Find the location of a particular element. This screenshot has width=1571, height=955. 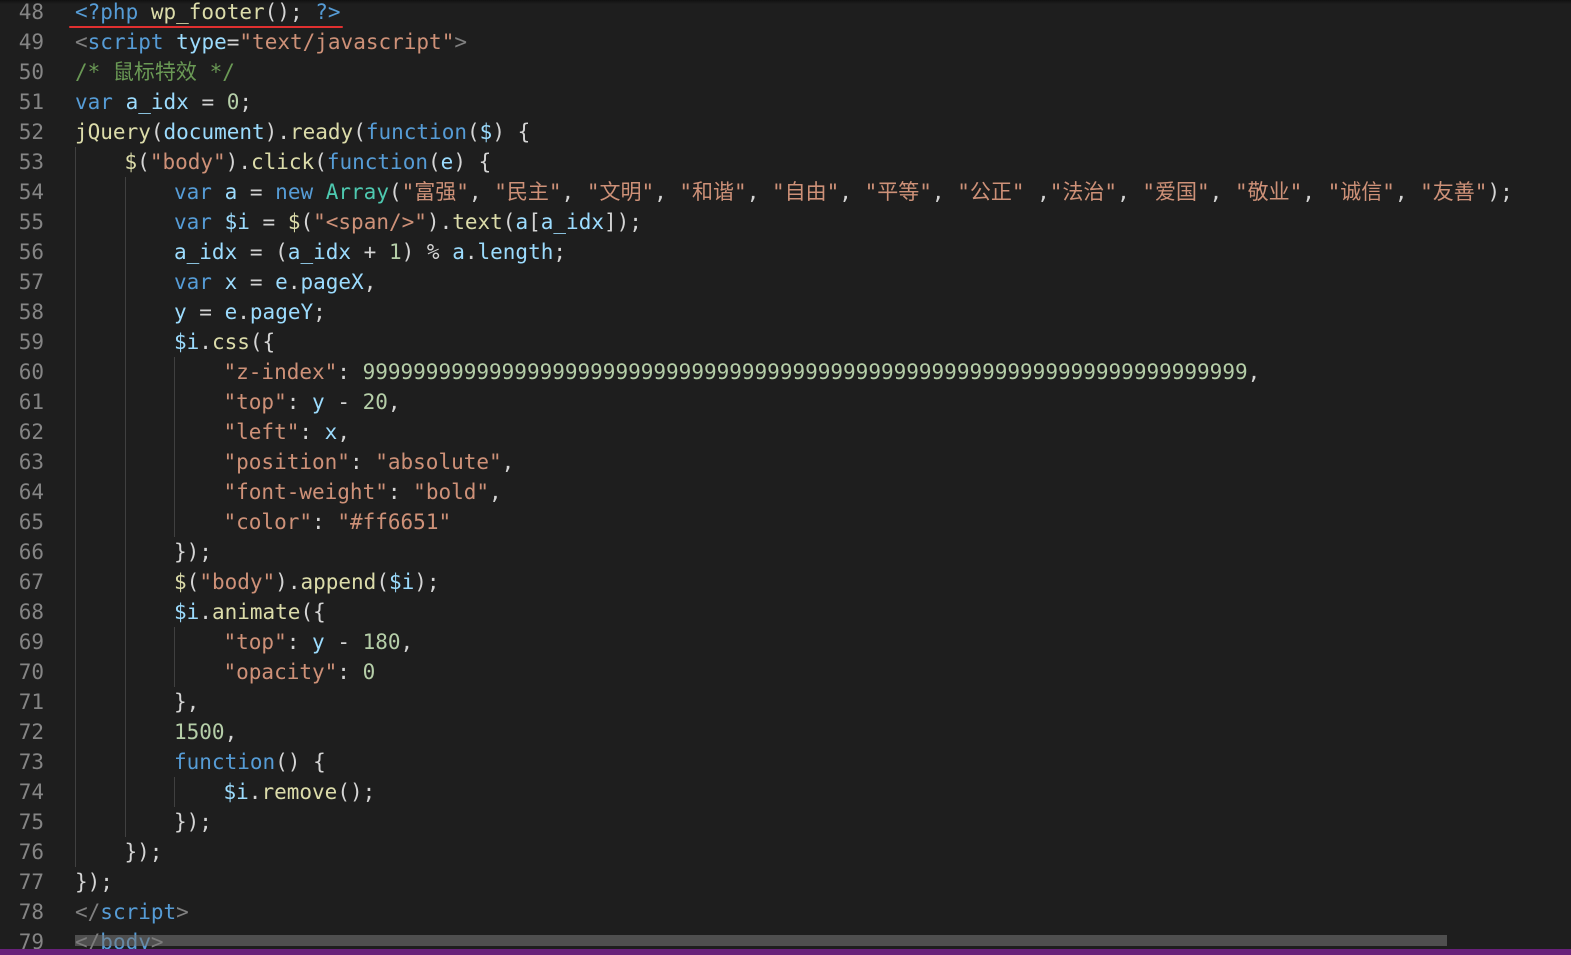

code-token: ); is located at coordinates (427, 582).